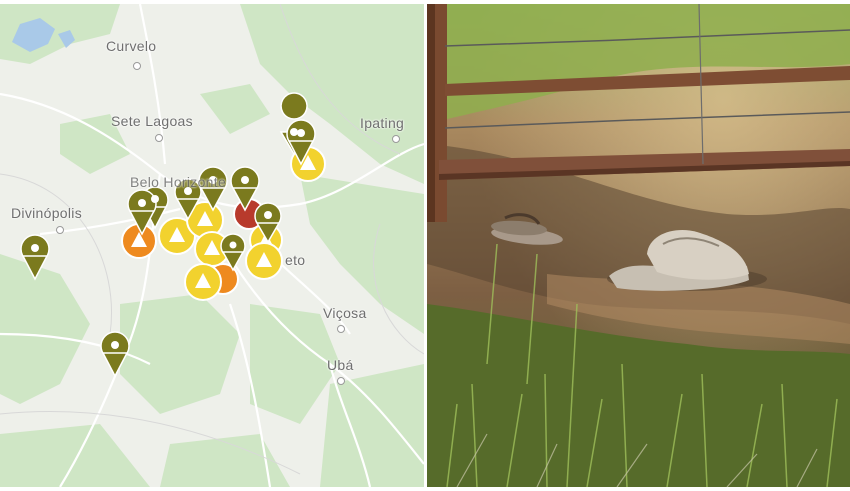  I want to click on city-dot-sete-lagoas, so click(159, 138).